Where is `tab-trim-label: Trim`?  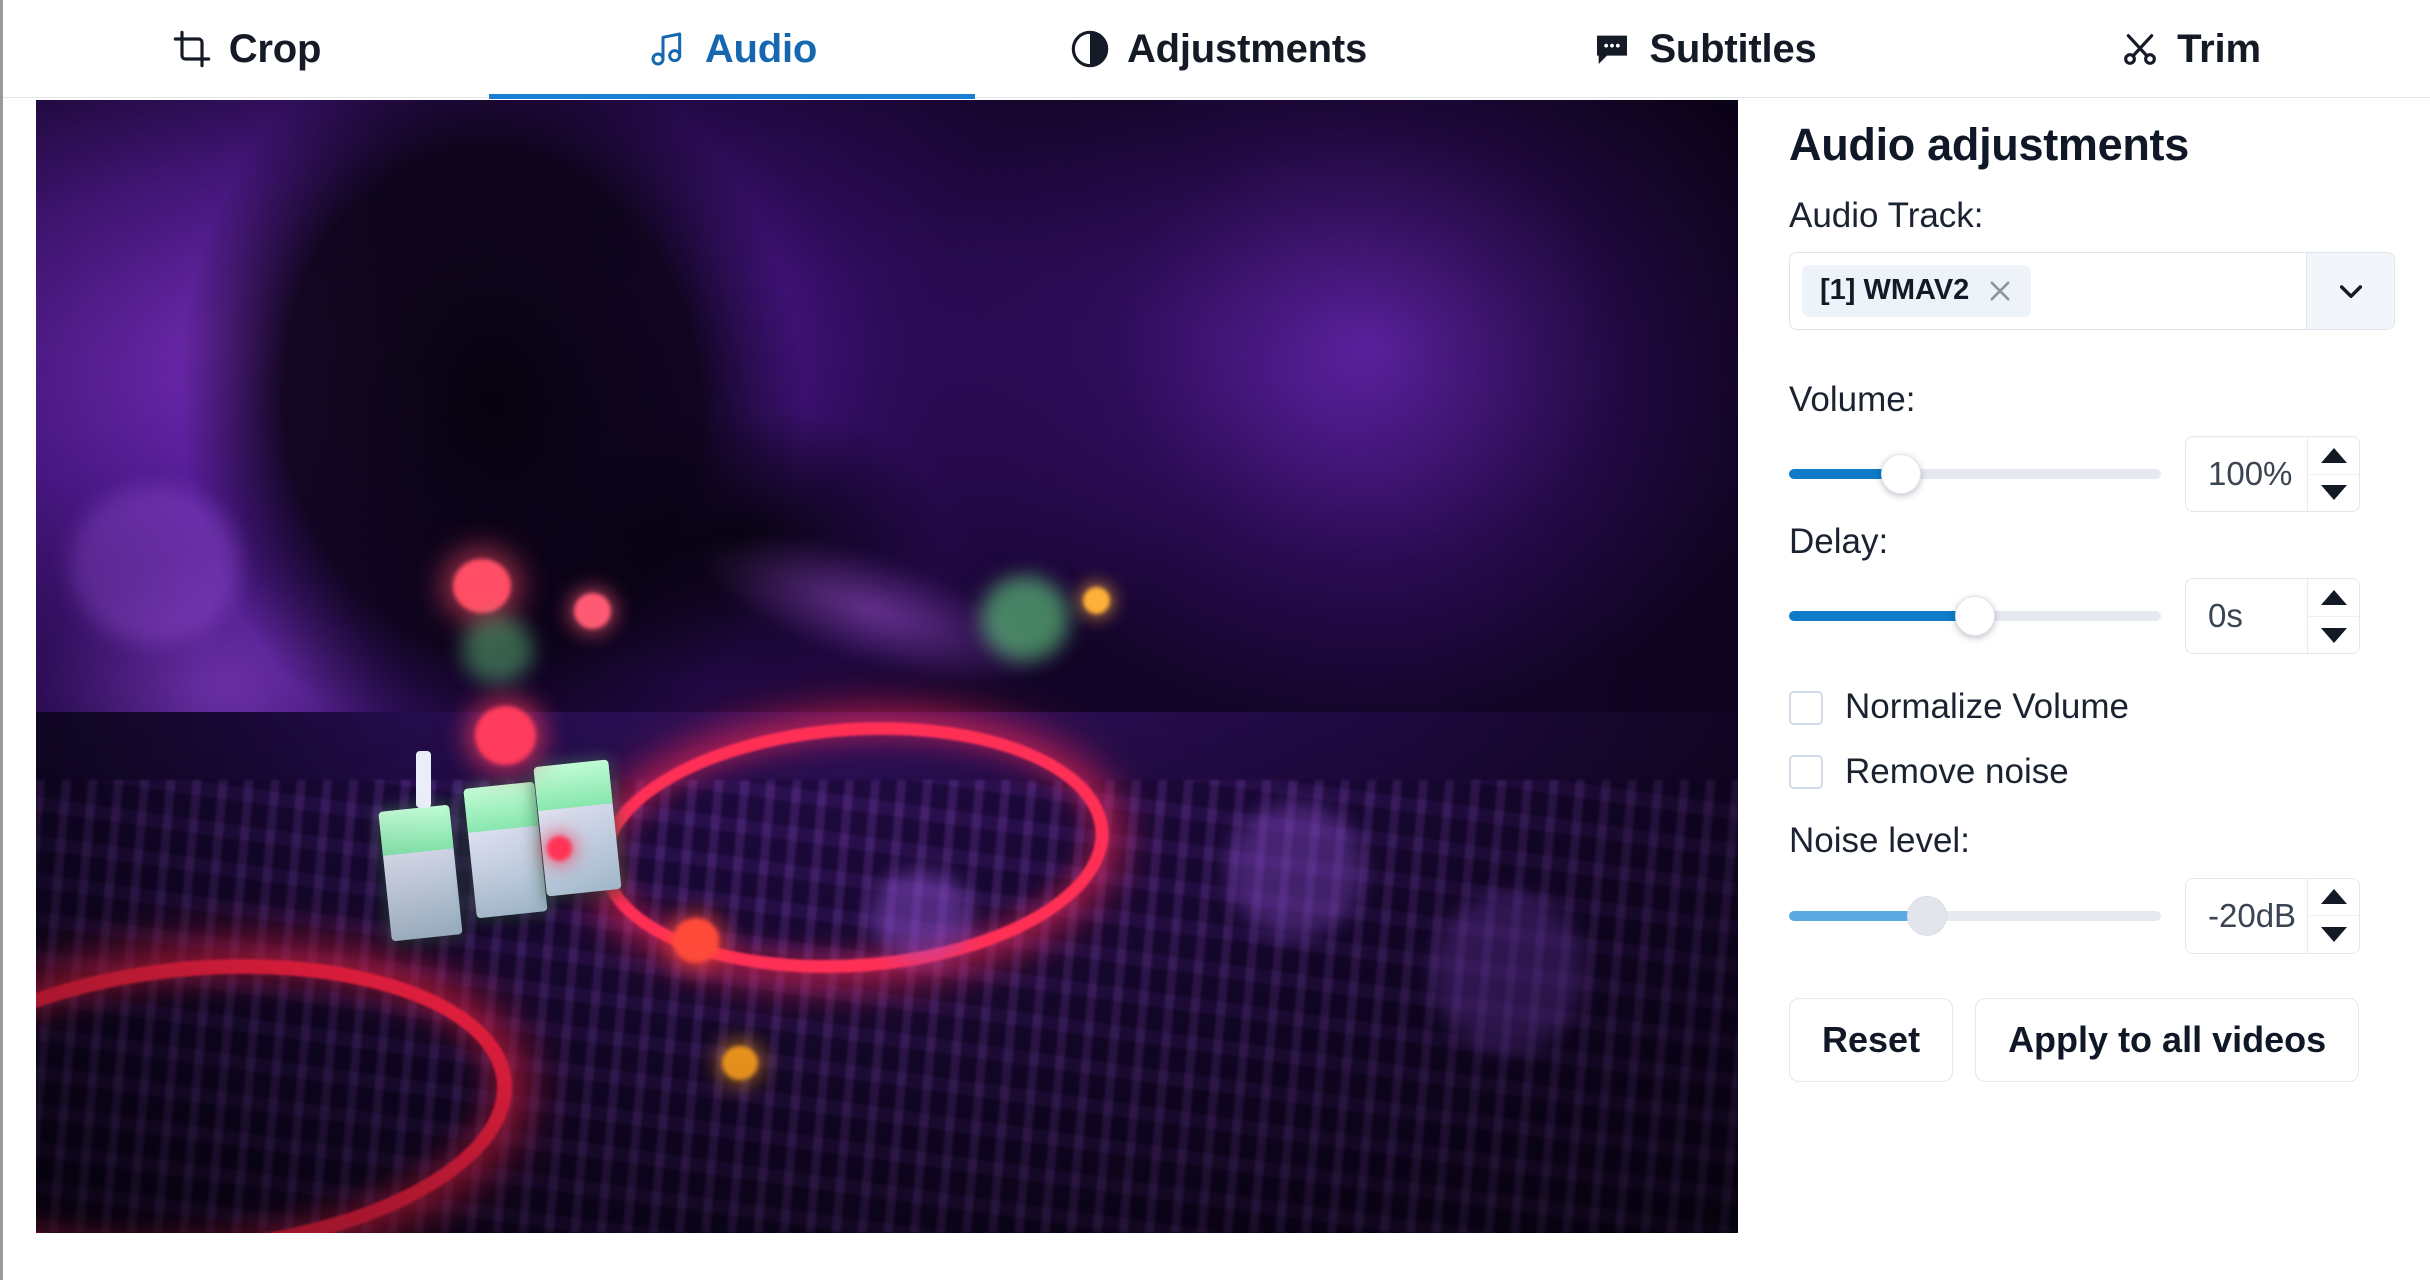
tab-trim-label: Trim is located at coordinates (2219, 48).